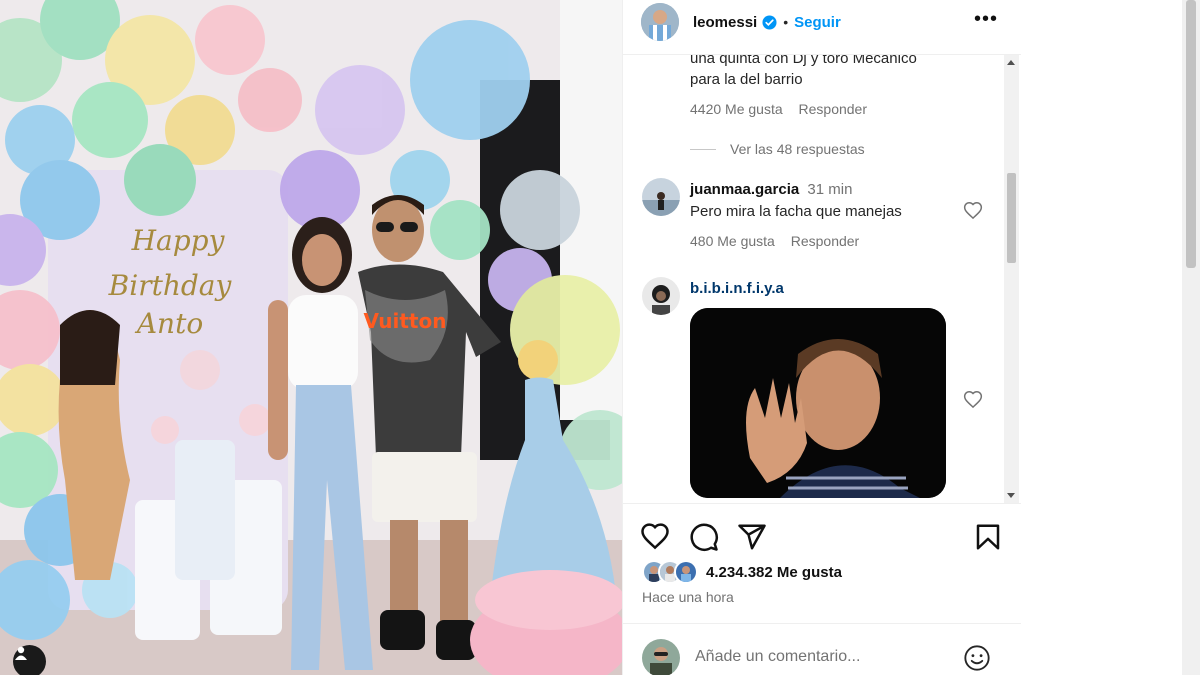 The height and width of the screenshot is (675, 1200). What do you see at coordinates (688, 597) in the screenshot?
I see `post-time: Hace una hora` at bounding box center [688, 597].